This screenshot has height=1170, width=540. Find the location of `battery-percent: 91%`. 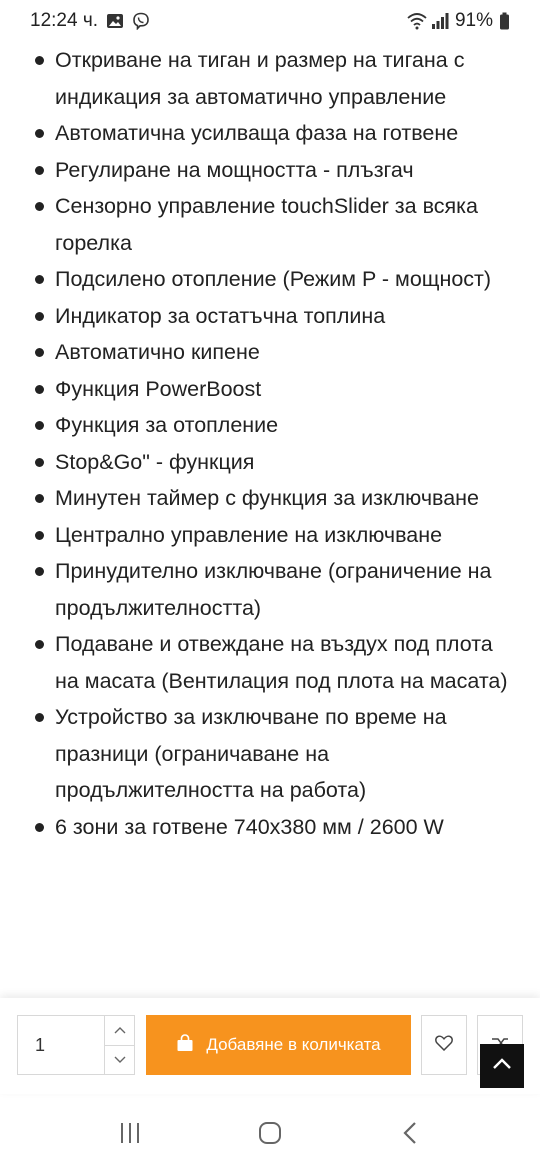

battery-percent: 91% is located at coordinates (473, 20).